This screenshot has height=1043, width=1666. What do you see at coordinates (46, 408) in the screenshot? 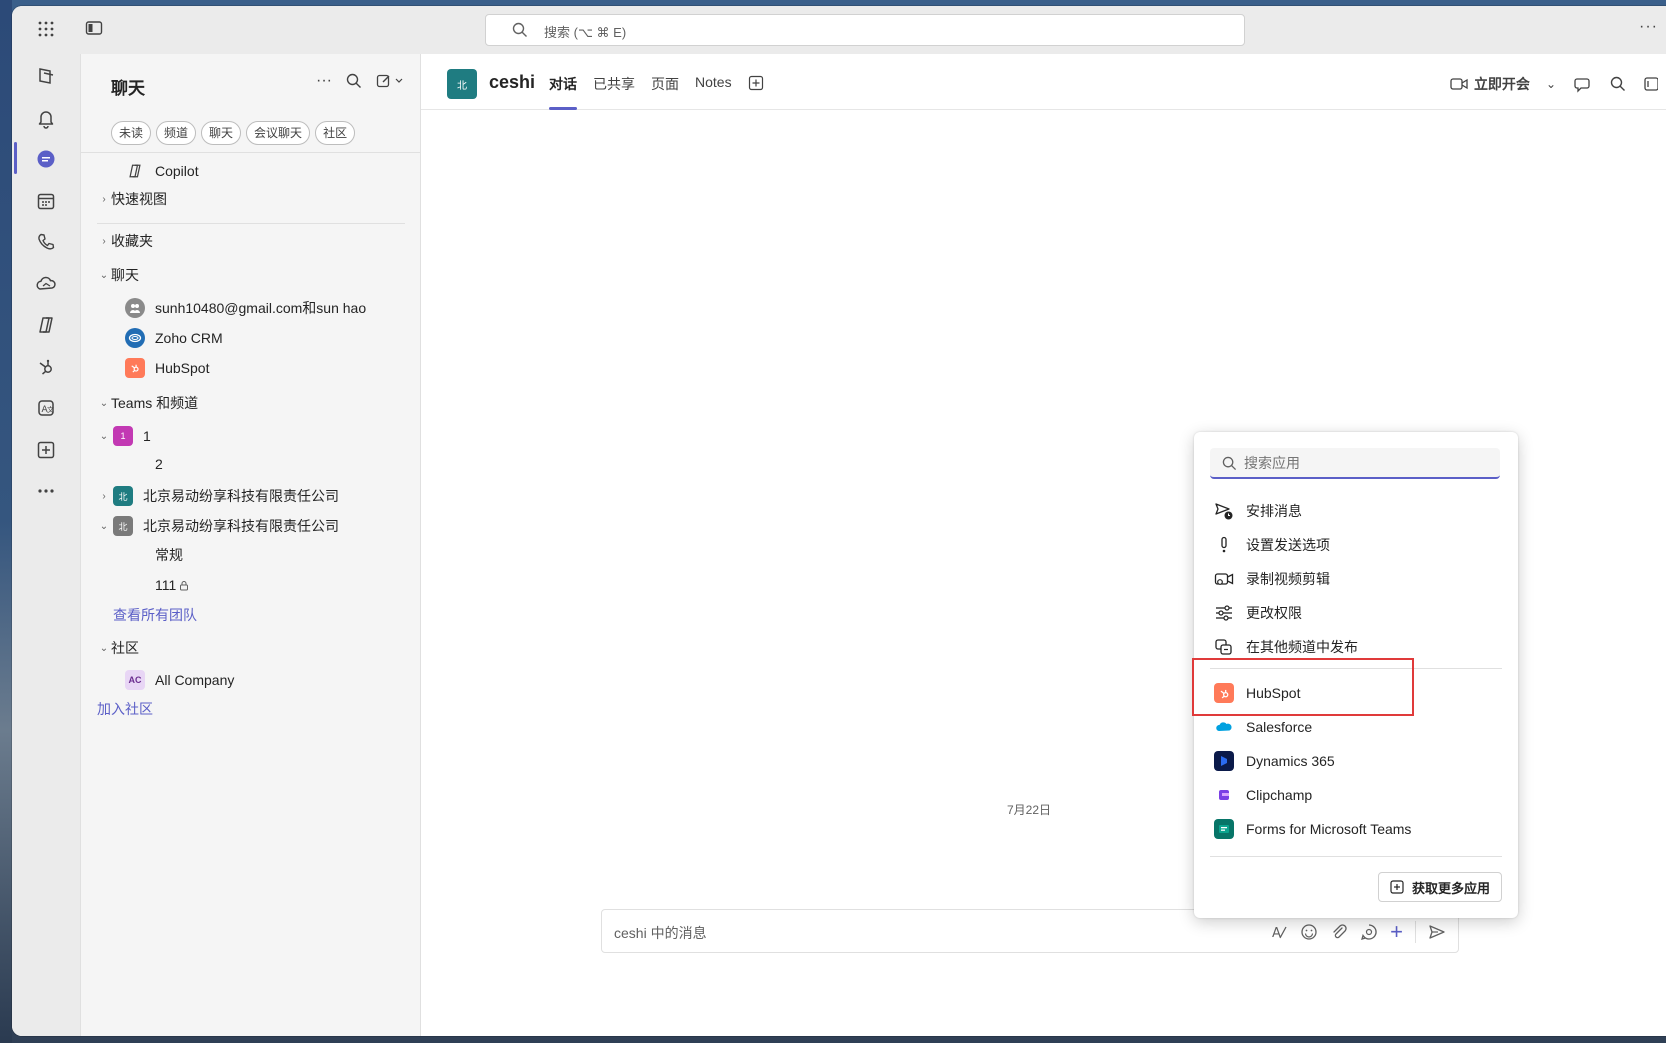
I see `translator-app-icon: A文` at bounding box center [46, 408].